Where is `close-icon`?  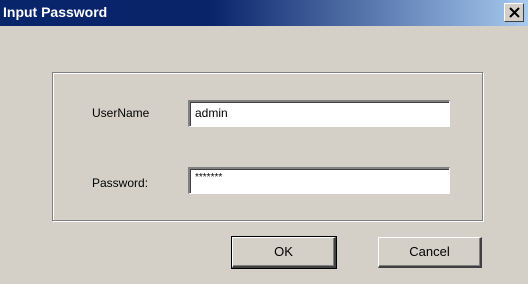
close-icon is located at coordinates (514, 12).